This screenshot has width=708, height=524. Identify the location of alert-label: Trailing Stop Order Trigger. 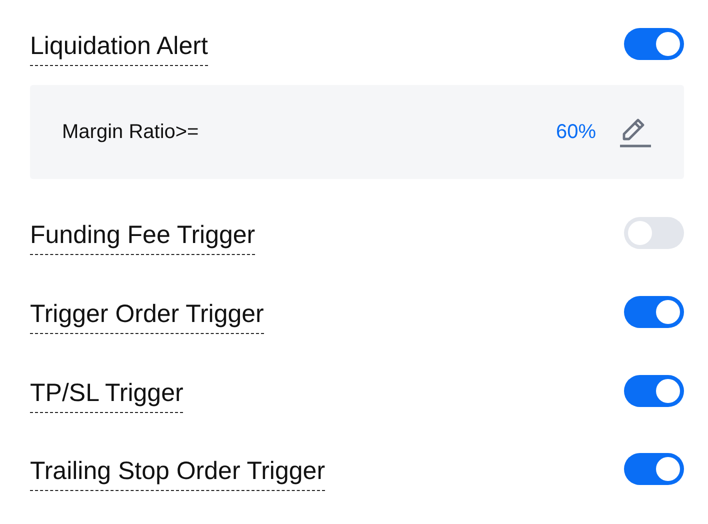
(178, 474).